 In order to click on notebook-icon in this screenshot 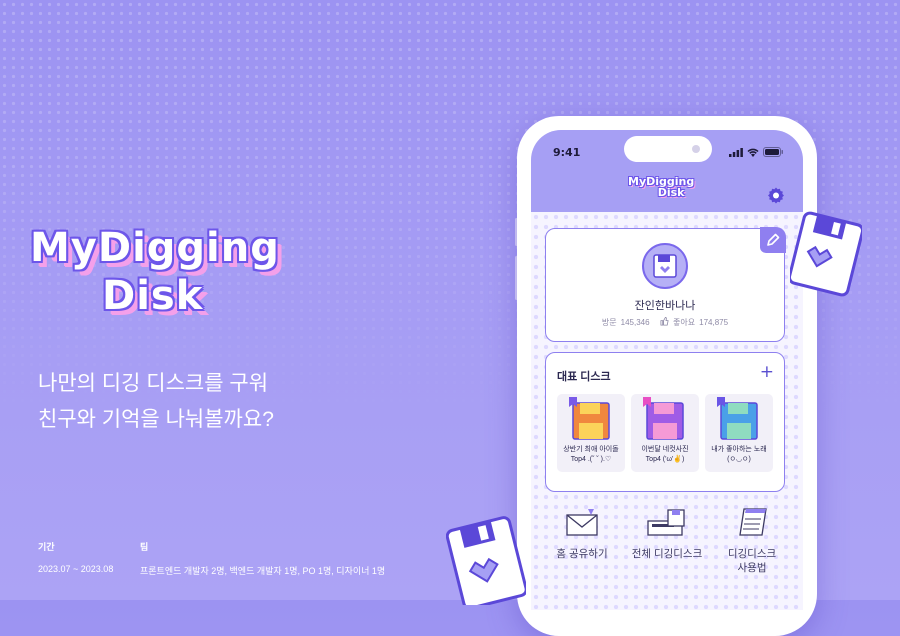, I will do `click(753, 522)`.